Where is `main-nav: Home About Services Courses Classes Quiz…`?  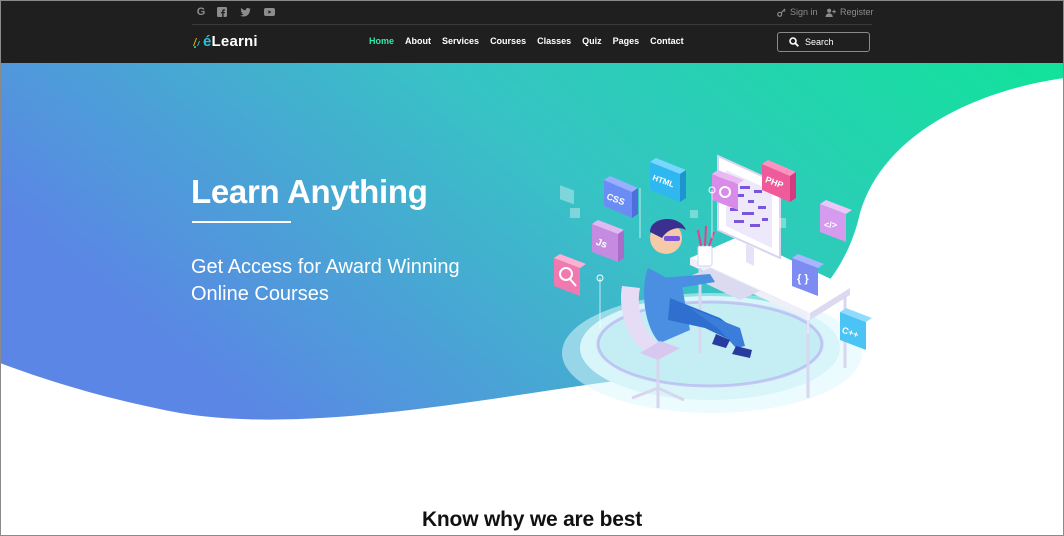 main-nav: Home About Services Courses Classes Quiz… is located at coordinates (532, 41).